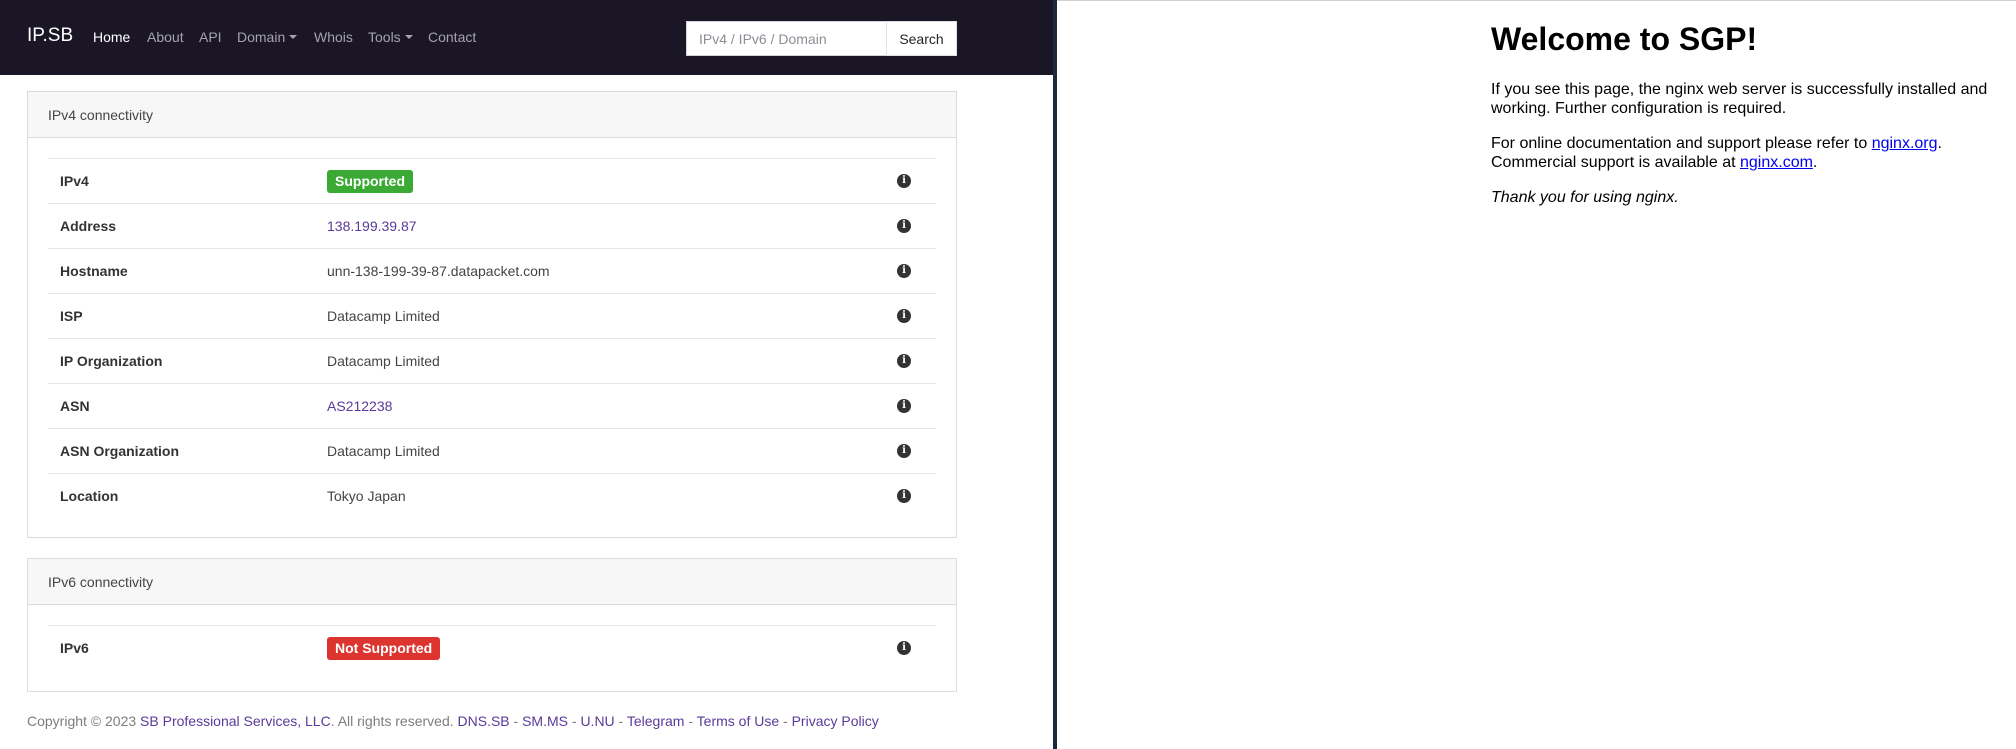 The height and width of the screenshot is (749, 2016). I want to click on nginx-com-link: nginx.com, so click(1776, 162).